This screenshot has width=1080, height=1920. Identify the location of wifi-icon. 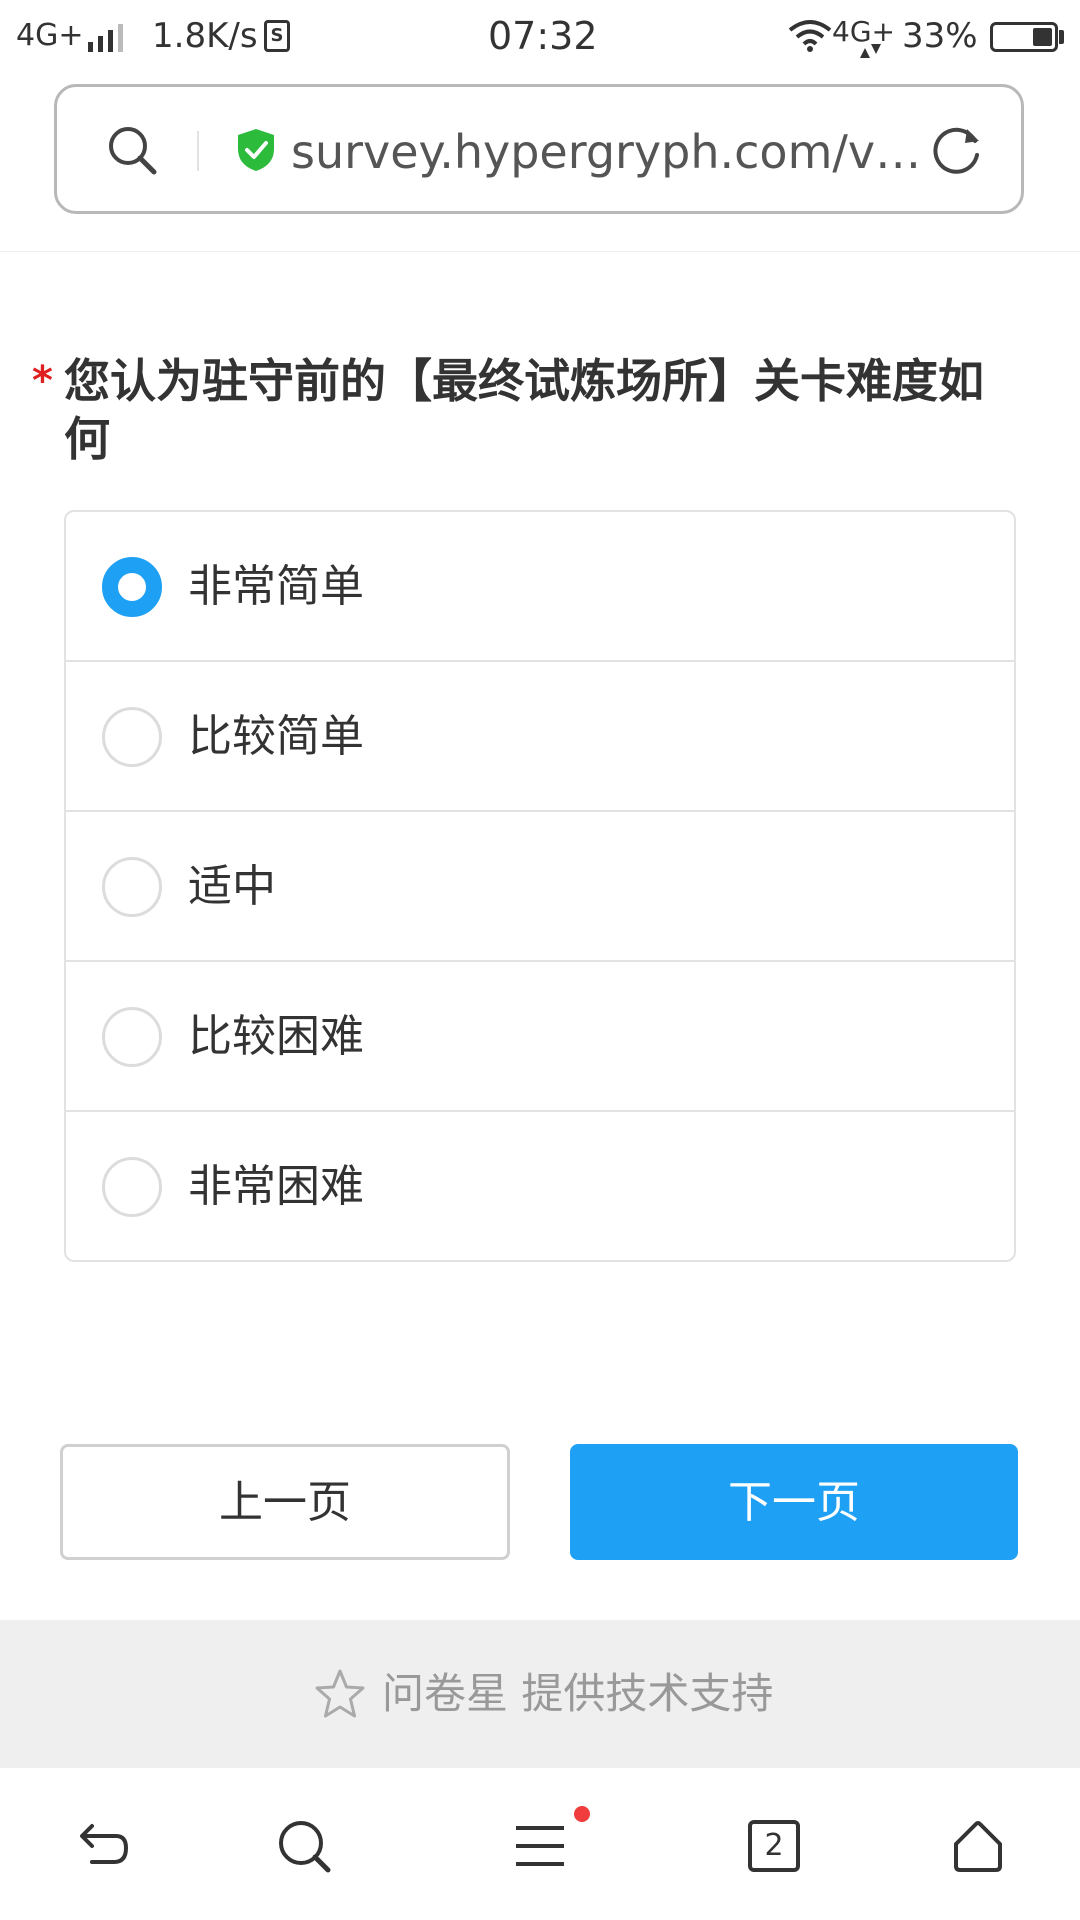
(810, 36).